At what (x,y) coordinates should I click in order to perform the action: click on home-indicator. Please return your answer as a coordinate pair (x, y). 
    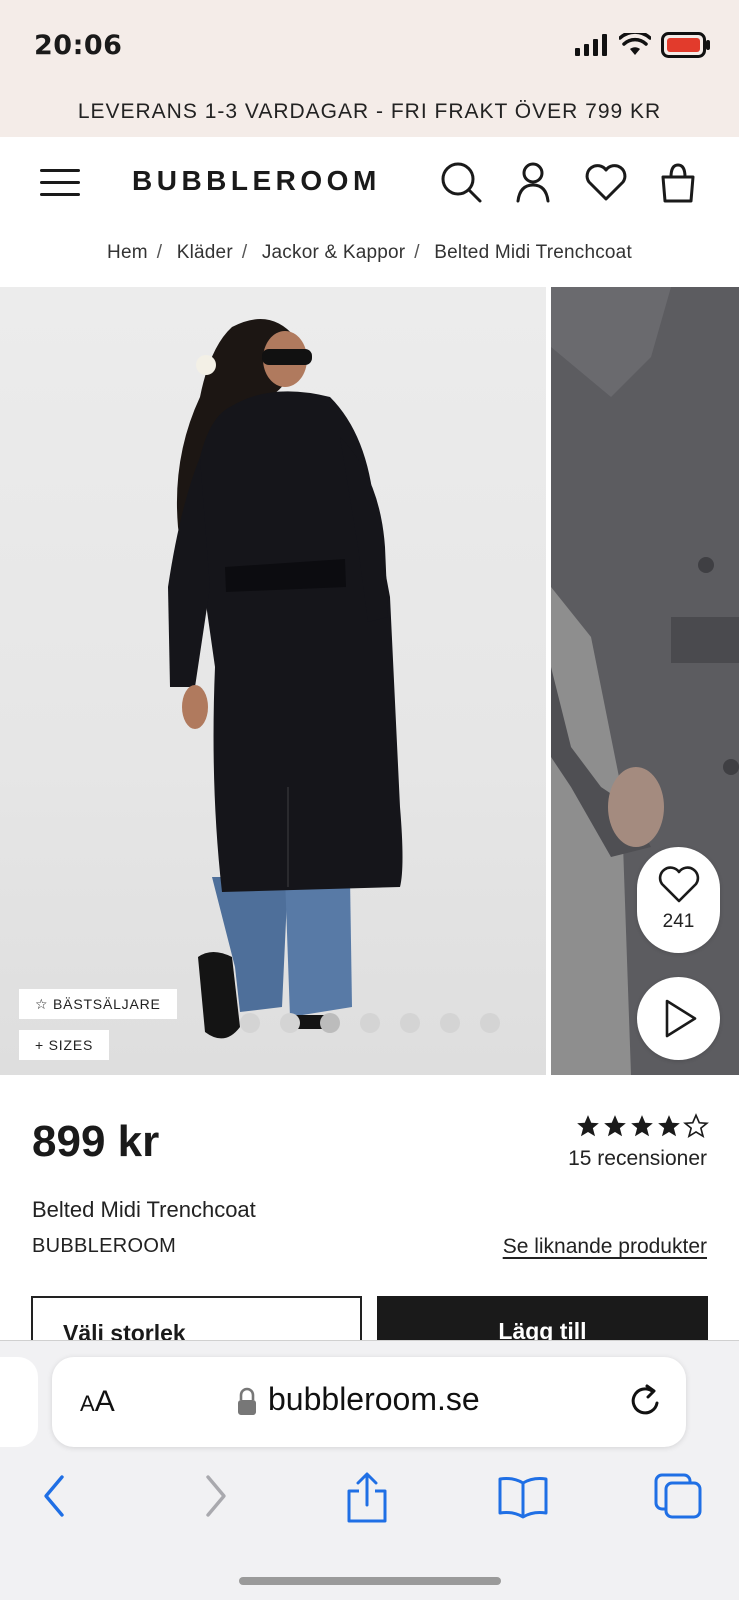
    Looking at the image, I should click on (370, 1581).